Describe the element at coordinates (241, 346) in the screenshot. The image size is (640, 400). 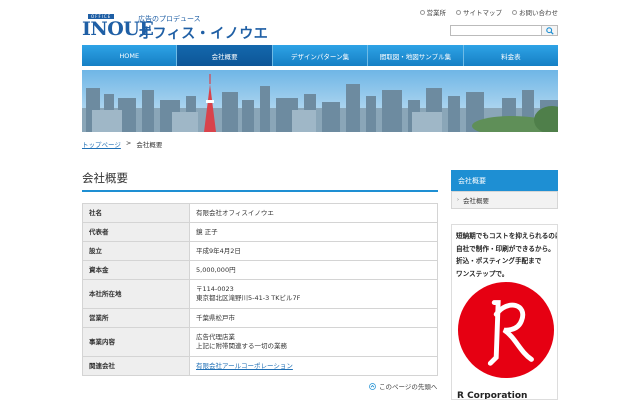
I see `business-line-2: 上記に附帯関連する一切の業務` at that location.